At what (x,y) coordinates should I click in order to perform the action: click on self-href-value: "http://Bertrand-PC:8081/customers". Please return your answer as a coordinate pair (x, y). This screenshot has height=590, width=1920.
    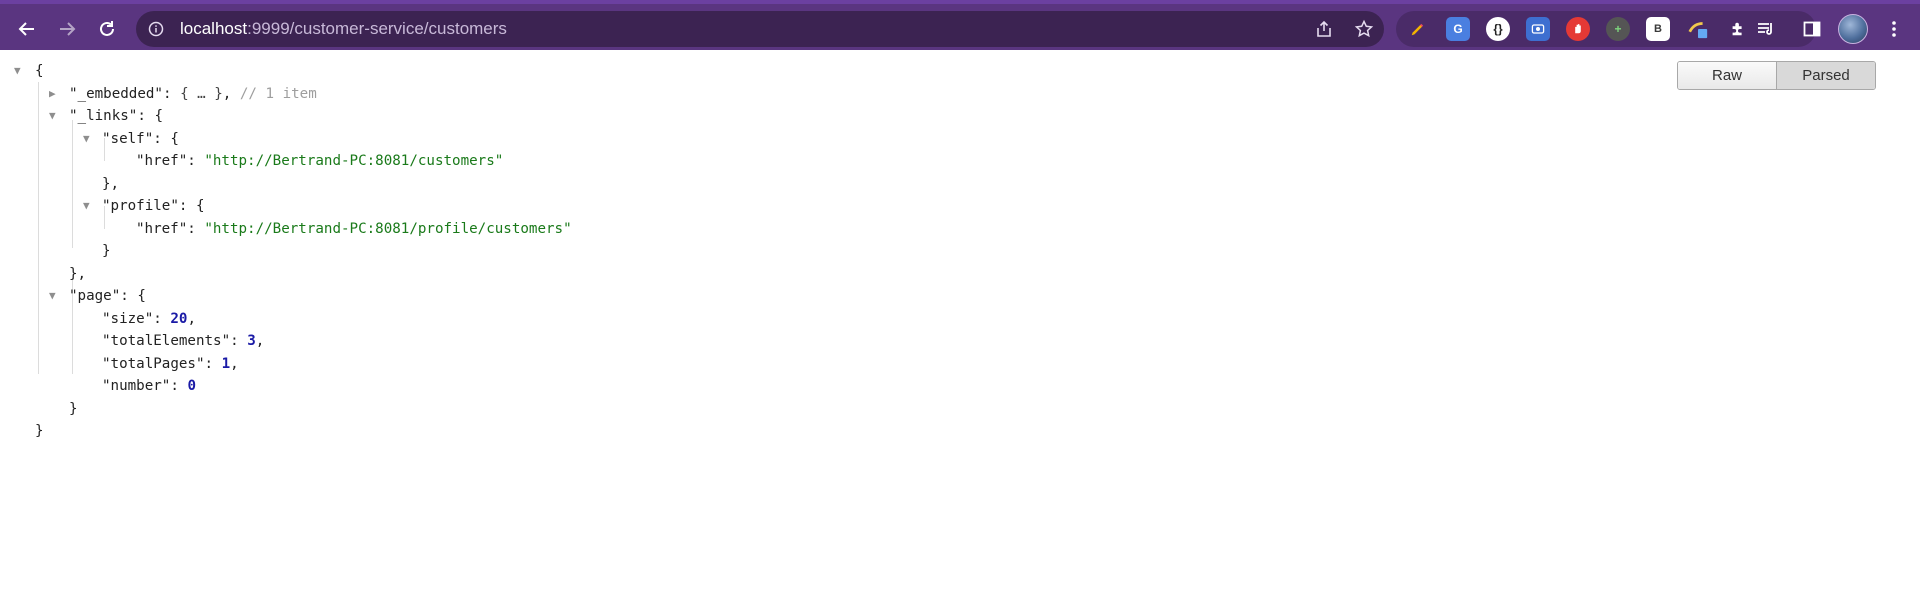
    Looking at the image, I should click on (353, 161).